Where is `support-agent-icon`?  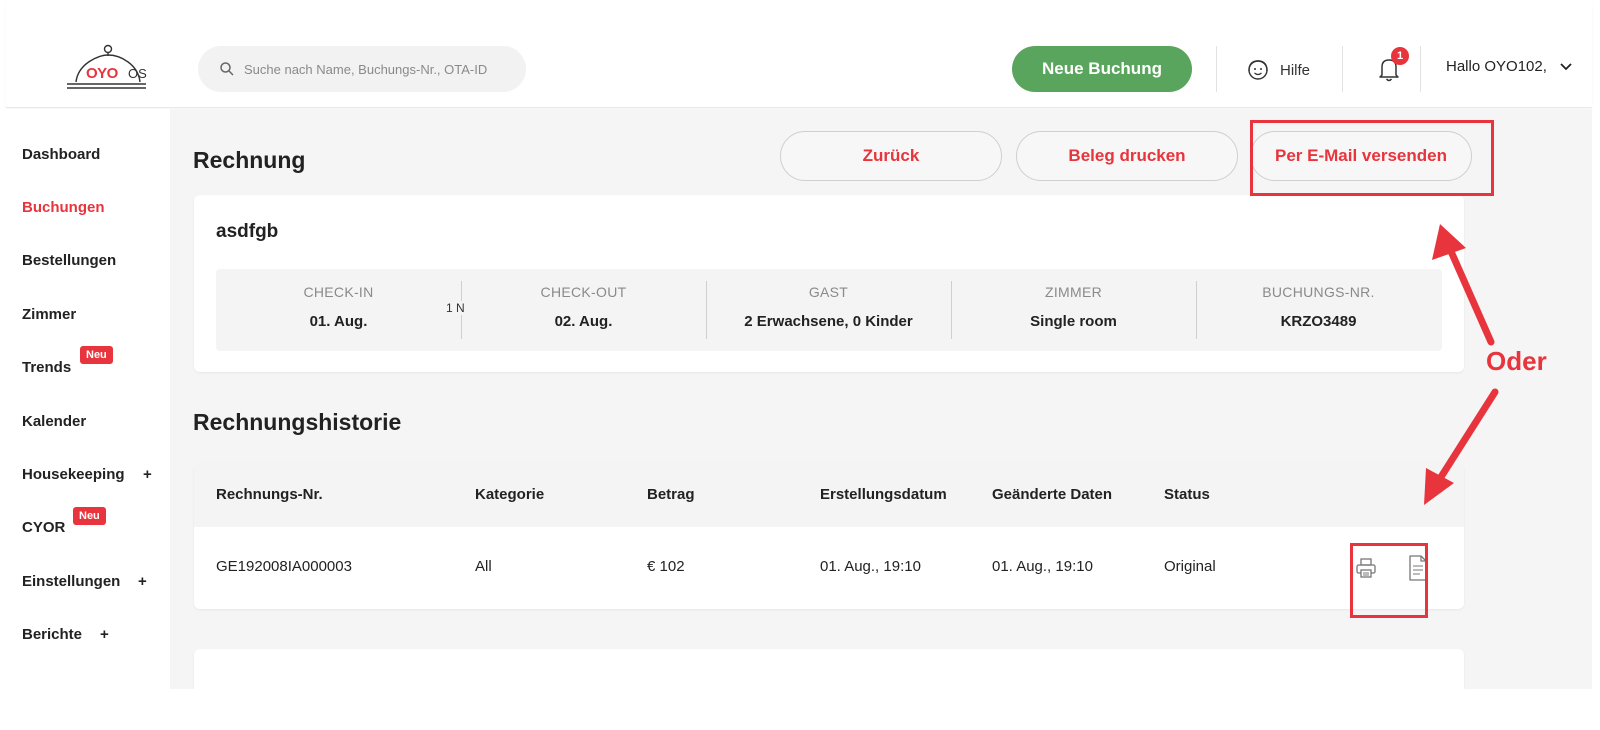 support-agent-icon is located at coordinates (1258, 70).